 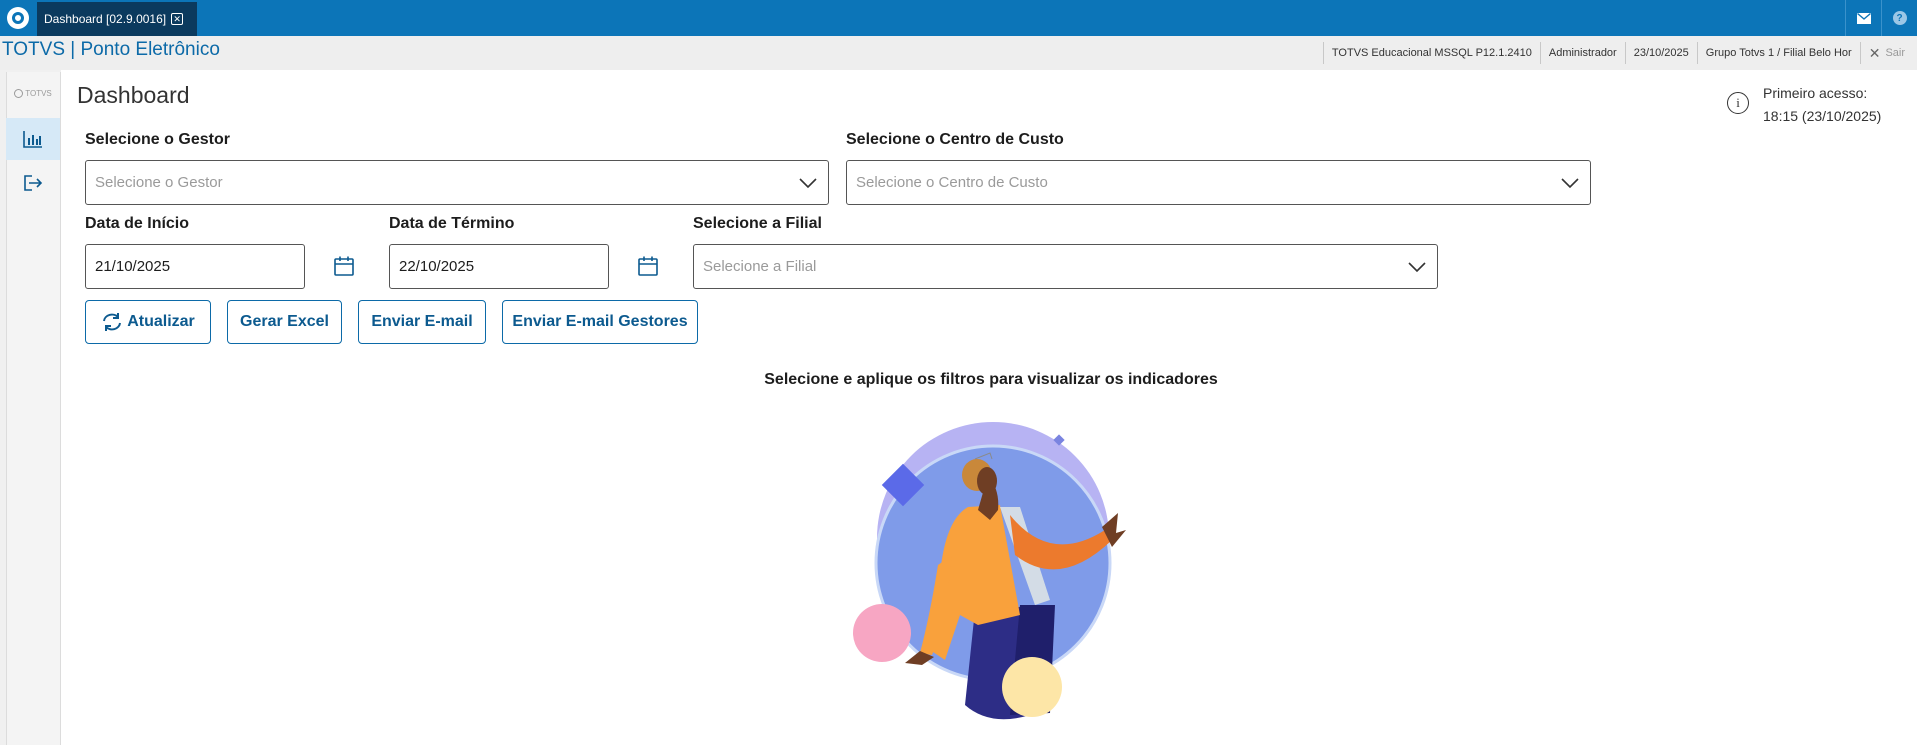 I want to click on top-bar: Dashboard [02.9.0016] ✕ ?, so click(x=958, y=18).